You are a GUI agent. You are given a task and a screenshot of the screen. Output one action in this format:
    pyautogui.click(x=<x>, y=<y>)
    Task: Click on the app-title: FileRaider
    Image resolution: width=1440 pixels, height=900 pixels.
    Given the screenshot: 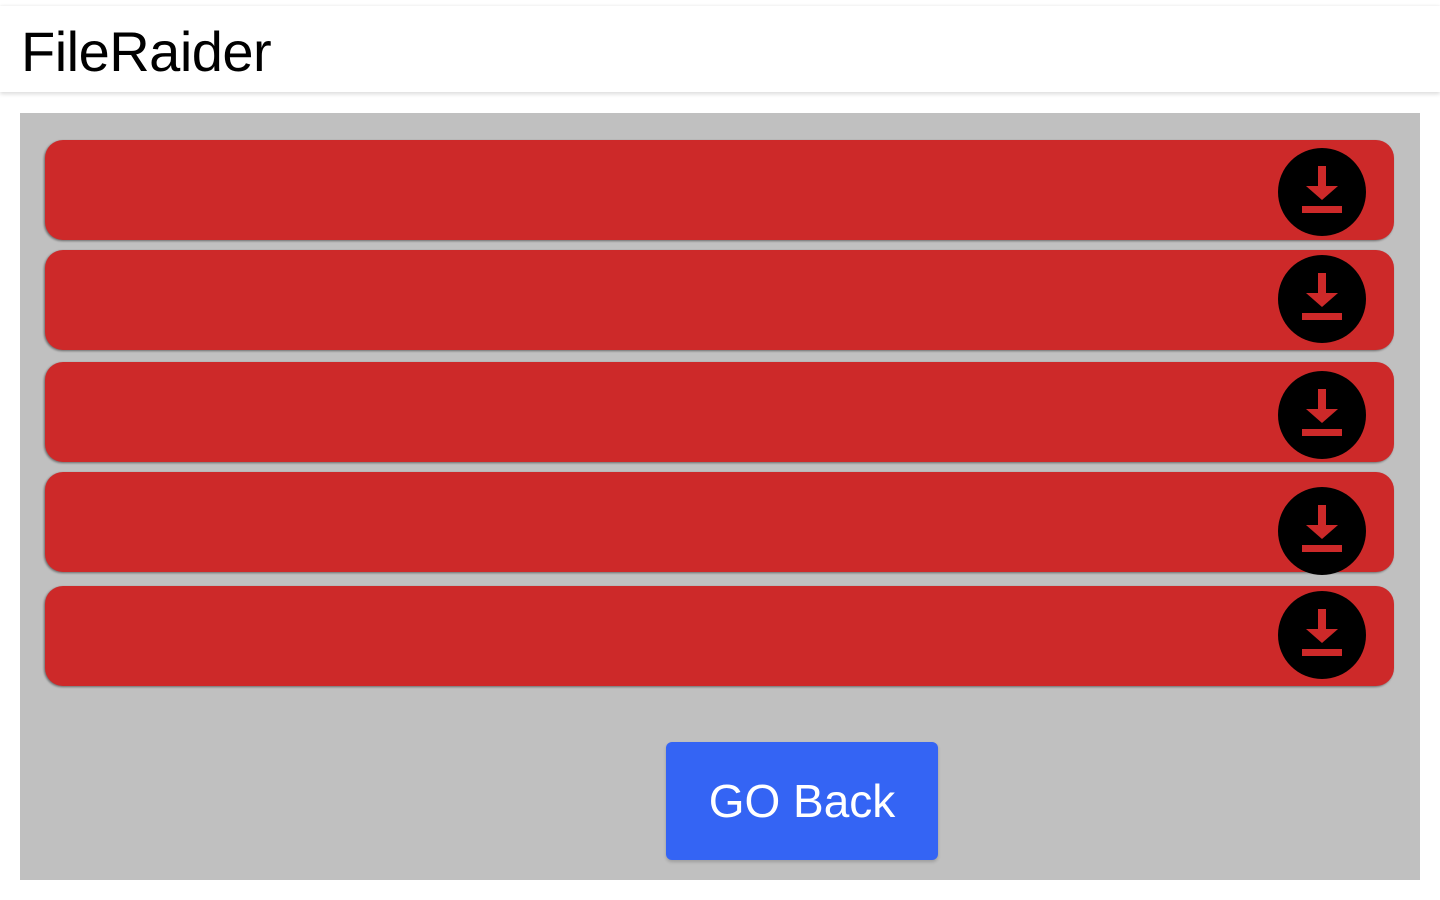 What is the action you would take?
    pyautogui.click(x=146, y=51)
    